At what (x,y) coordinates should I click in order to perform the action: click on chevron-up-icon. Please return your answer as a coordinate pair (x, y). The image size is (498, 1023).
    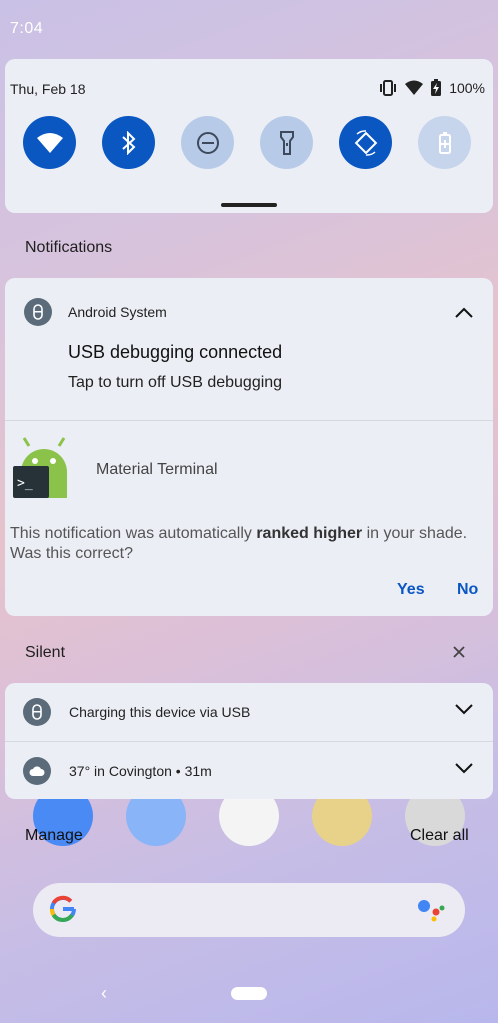
    Looking at the image, I should click on (464, 312).